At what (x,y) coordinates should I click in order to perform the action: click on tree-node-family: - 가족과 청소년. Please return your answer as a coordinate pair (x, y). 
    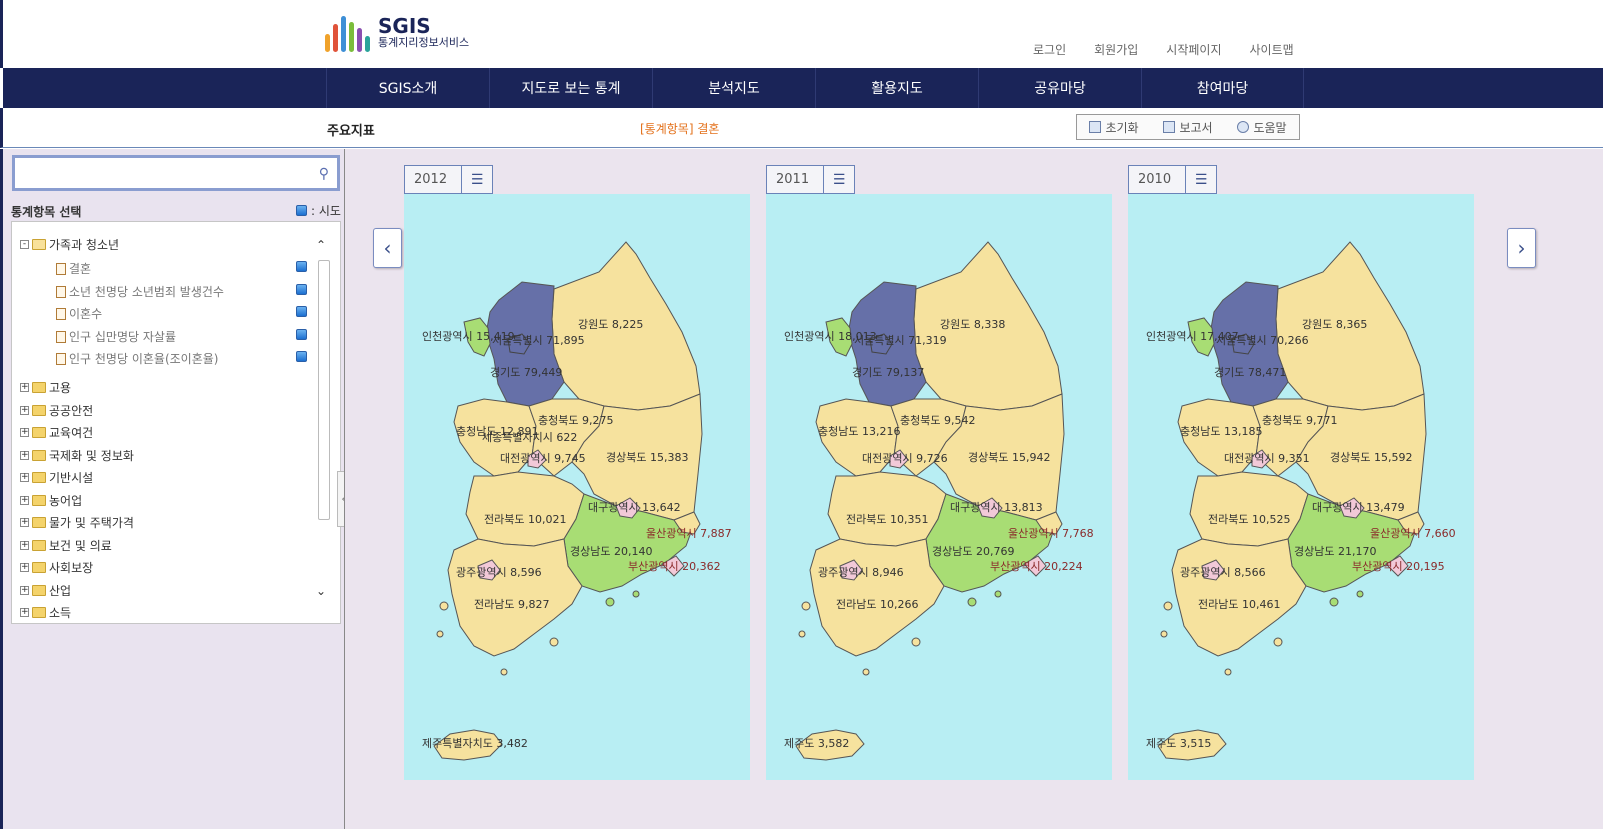
    Looking at the image, I should click on (69, 244).